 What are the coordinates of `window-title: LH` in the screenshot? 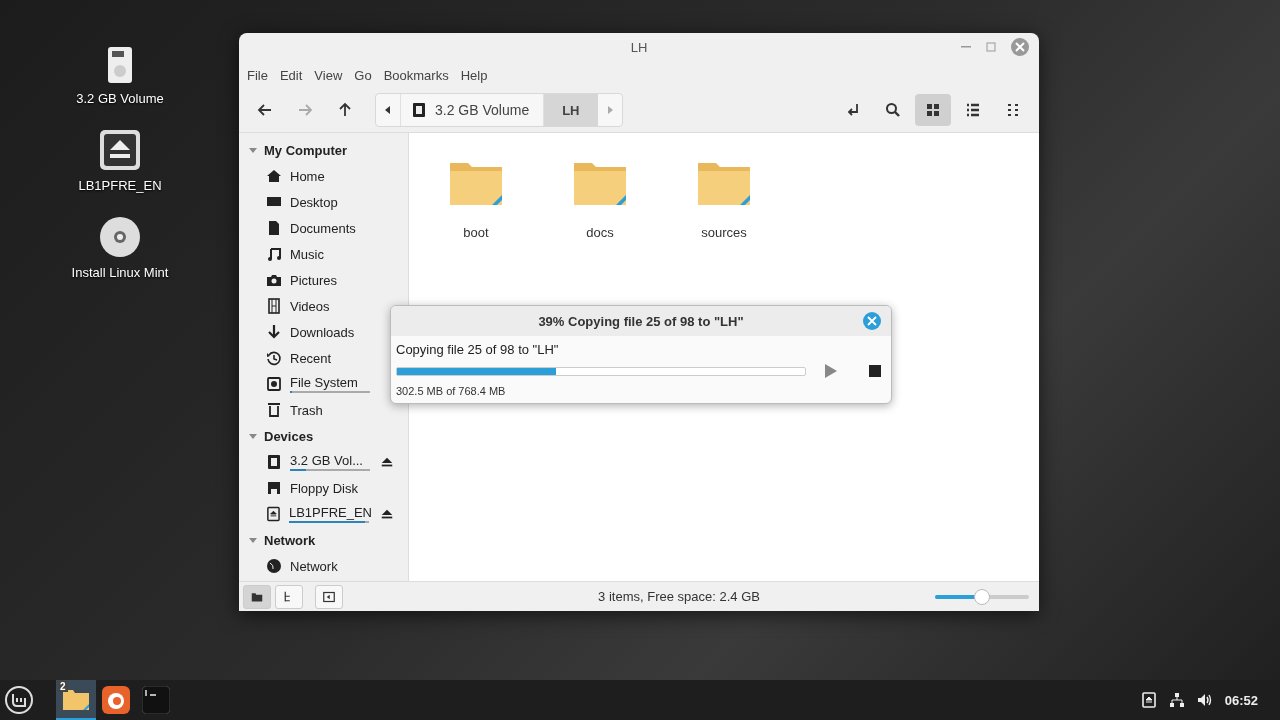 It's located at (639, 47).